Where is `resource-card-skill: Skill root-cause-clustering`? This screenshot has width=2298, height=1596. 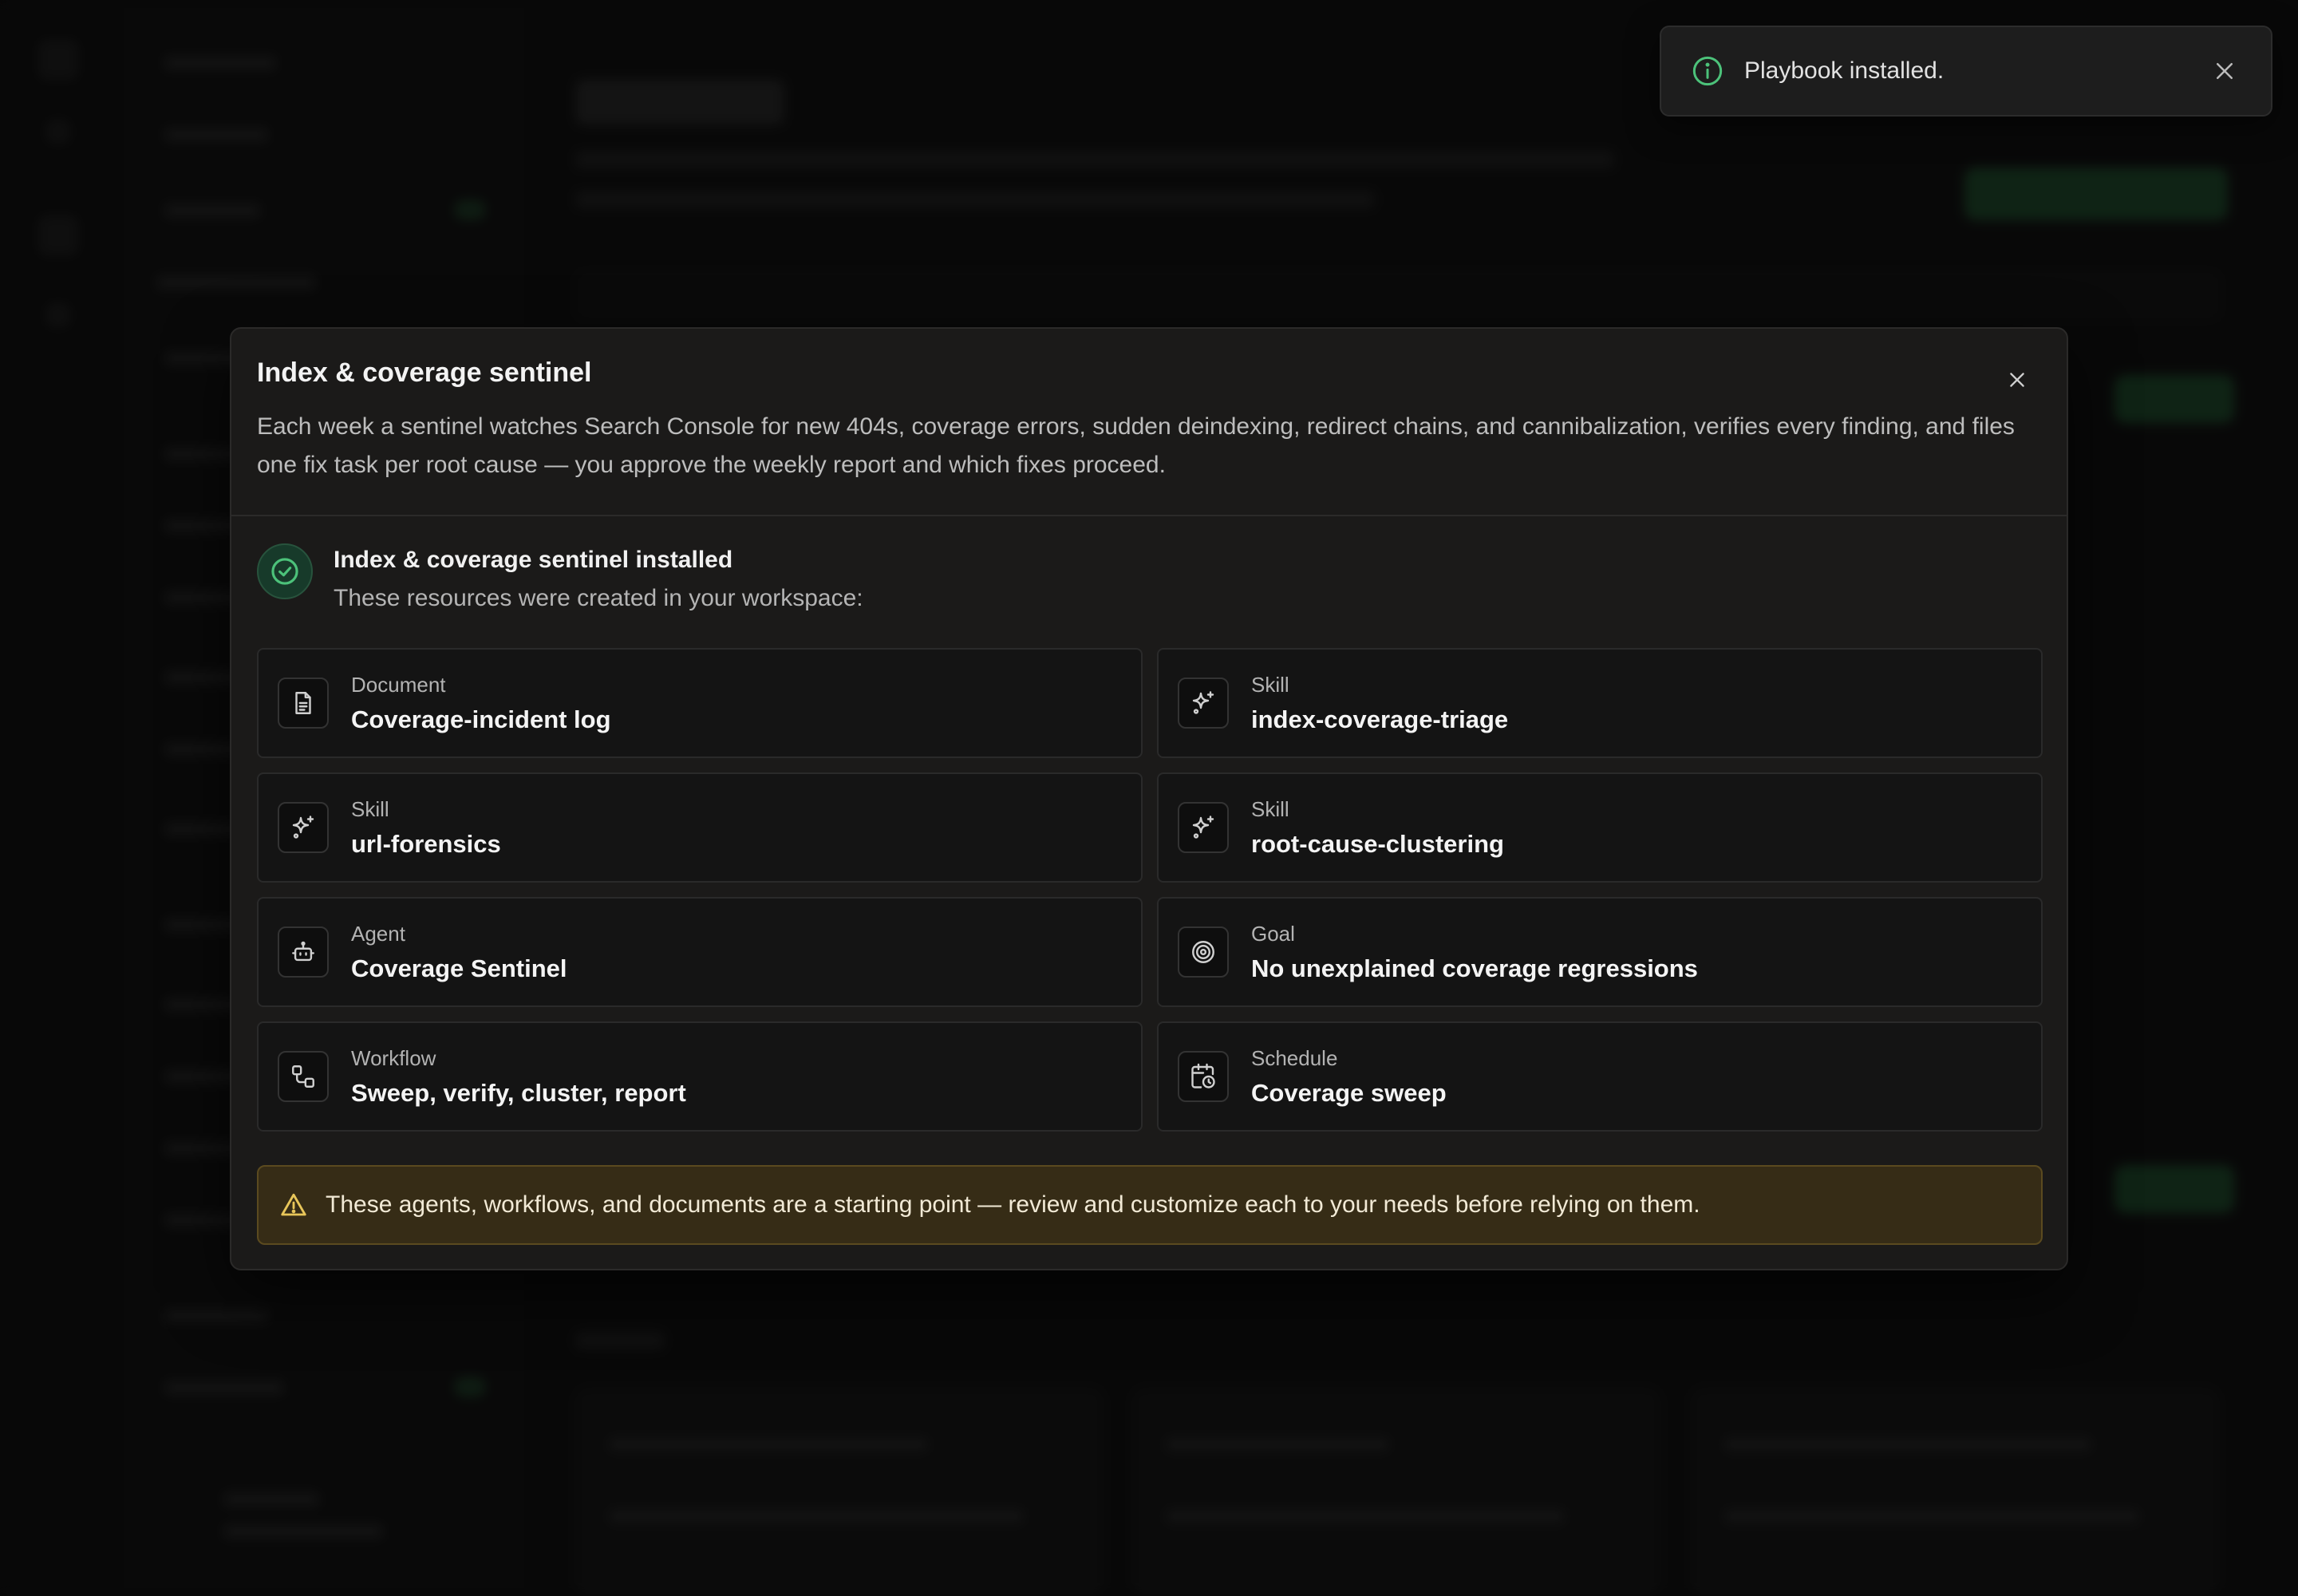 resource-card-skill: Skill root-cause-clustering is located at coordinates (1600, 828).